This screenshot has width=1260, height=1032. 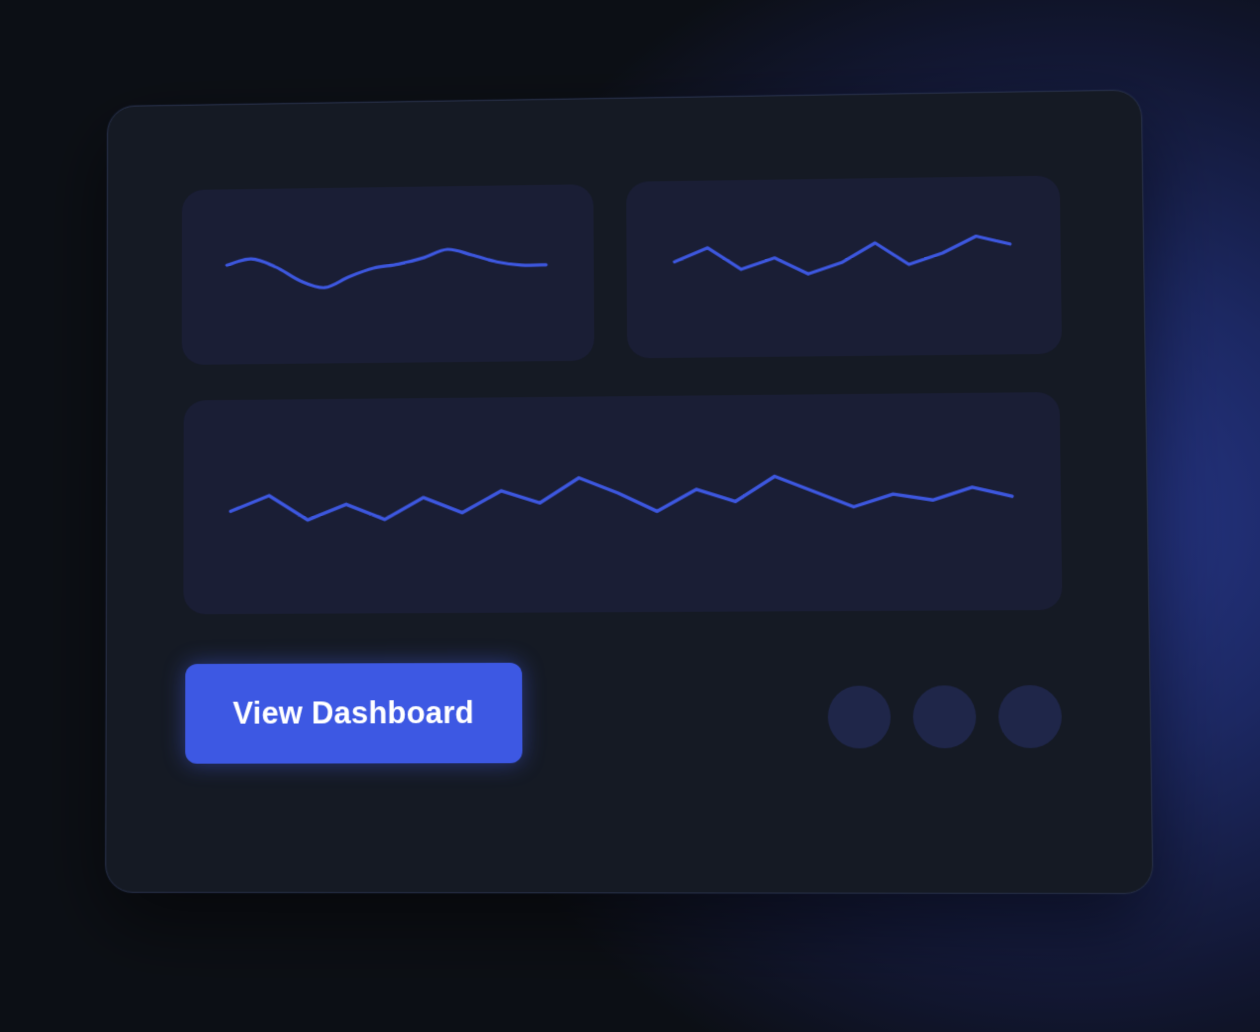 What do you see at coordinates (386, 268) in the screenshot?
I see `sparkline-top-left` at bounding box center [386, 268].